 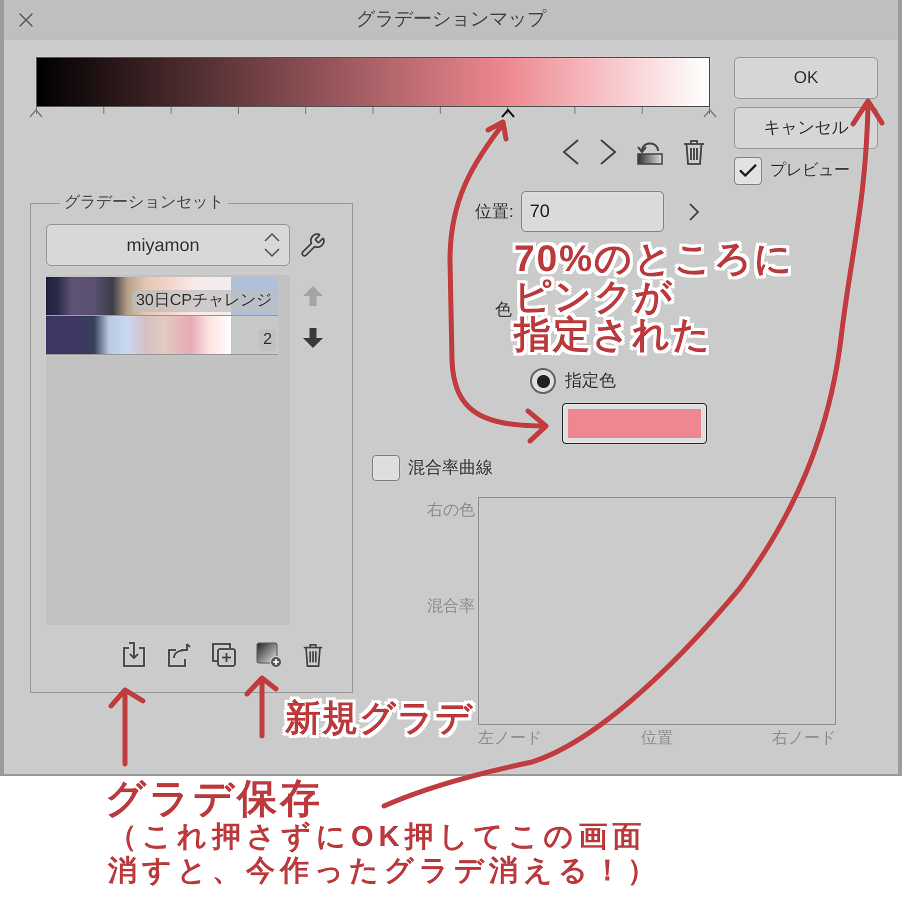 I want to click on checkbox-label: プレビュー, so click(x=810, y=170).